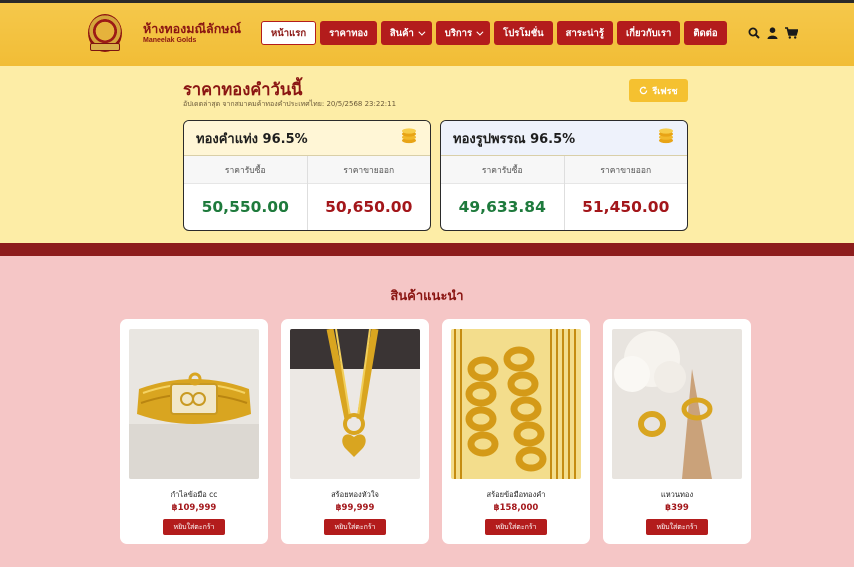 The height and width of the screenshot is (567, 854). What do you see at coordinates (458, 33) in the screenshot?
I see `nav-label: บริการ` at bounding box center [458, 33].